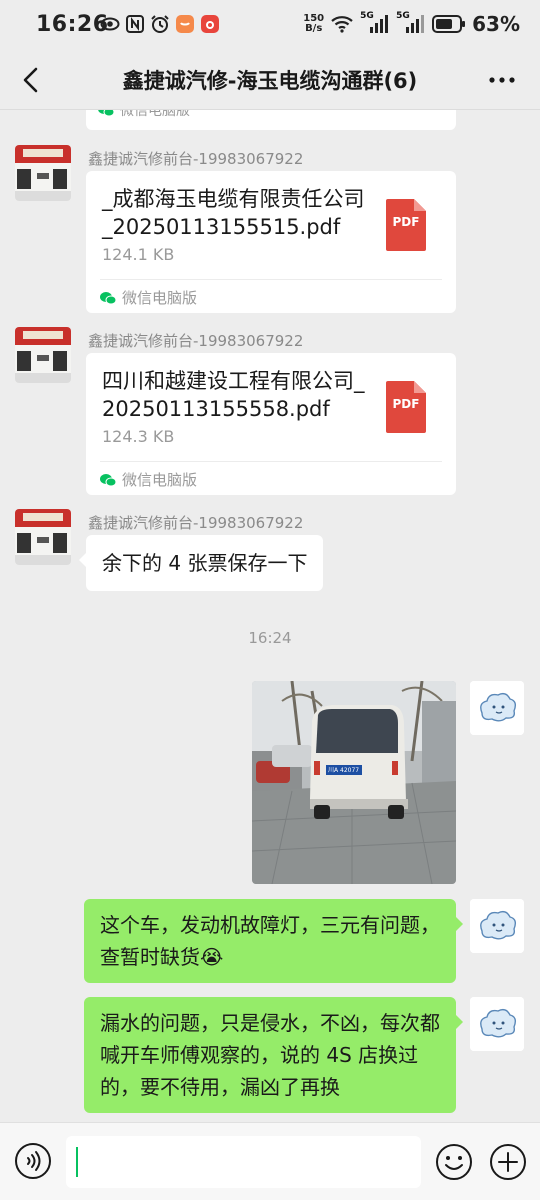 Image resolution: width=540 pixels, height=1200 pixels. I want to click on chat-title: 鑫捷诚汽修-海玉电缆沟通群(6), so click(270, 81).